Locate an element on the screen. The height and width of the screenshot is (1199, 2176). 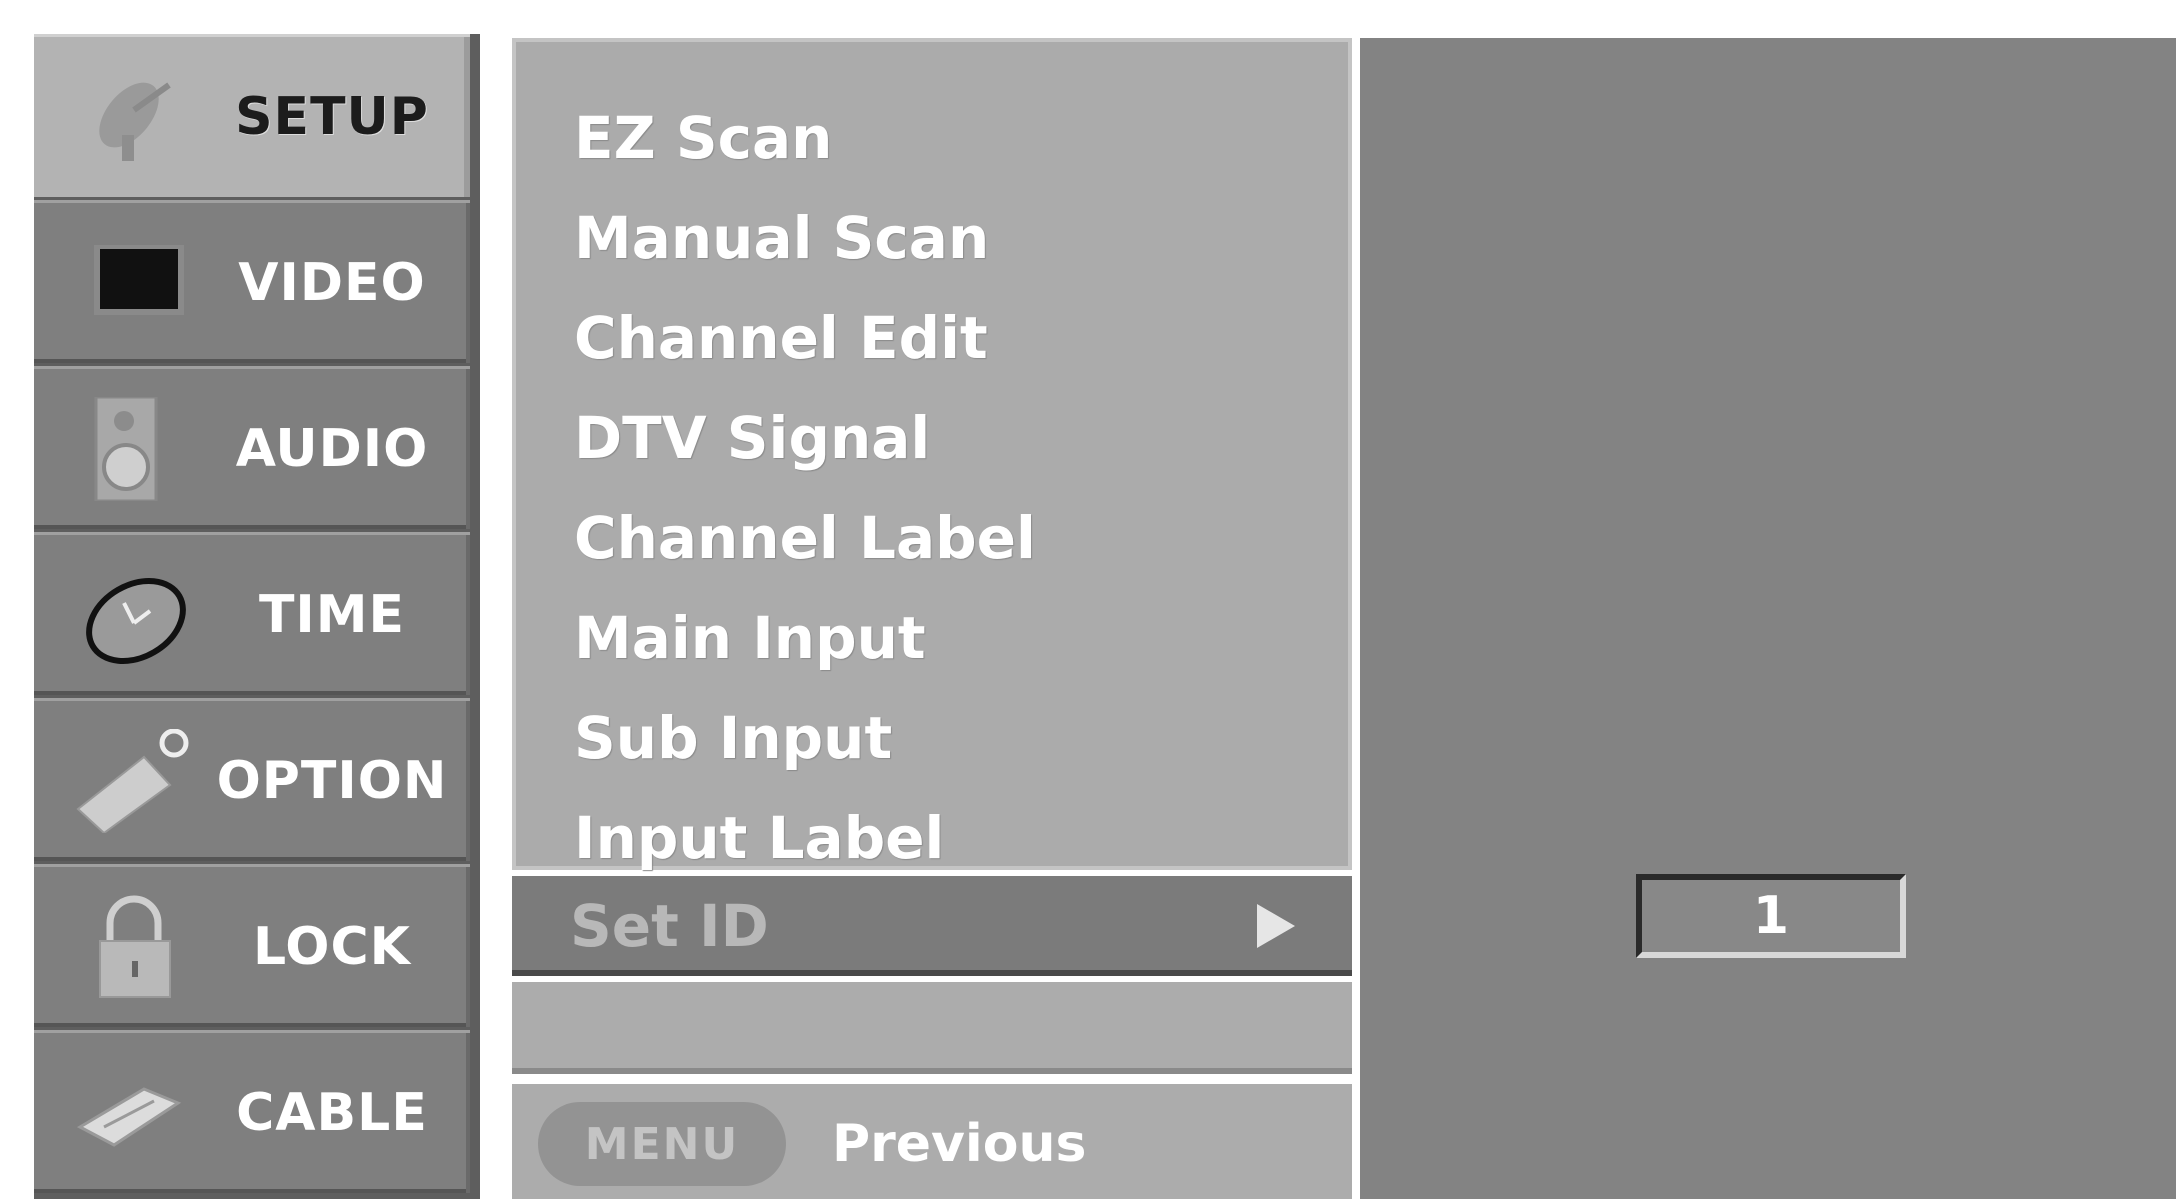
tab-cable: CABLE is located at coordinates (252, 1111).